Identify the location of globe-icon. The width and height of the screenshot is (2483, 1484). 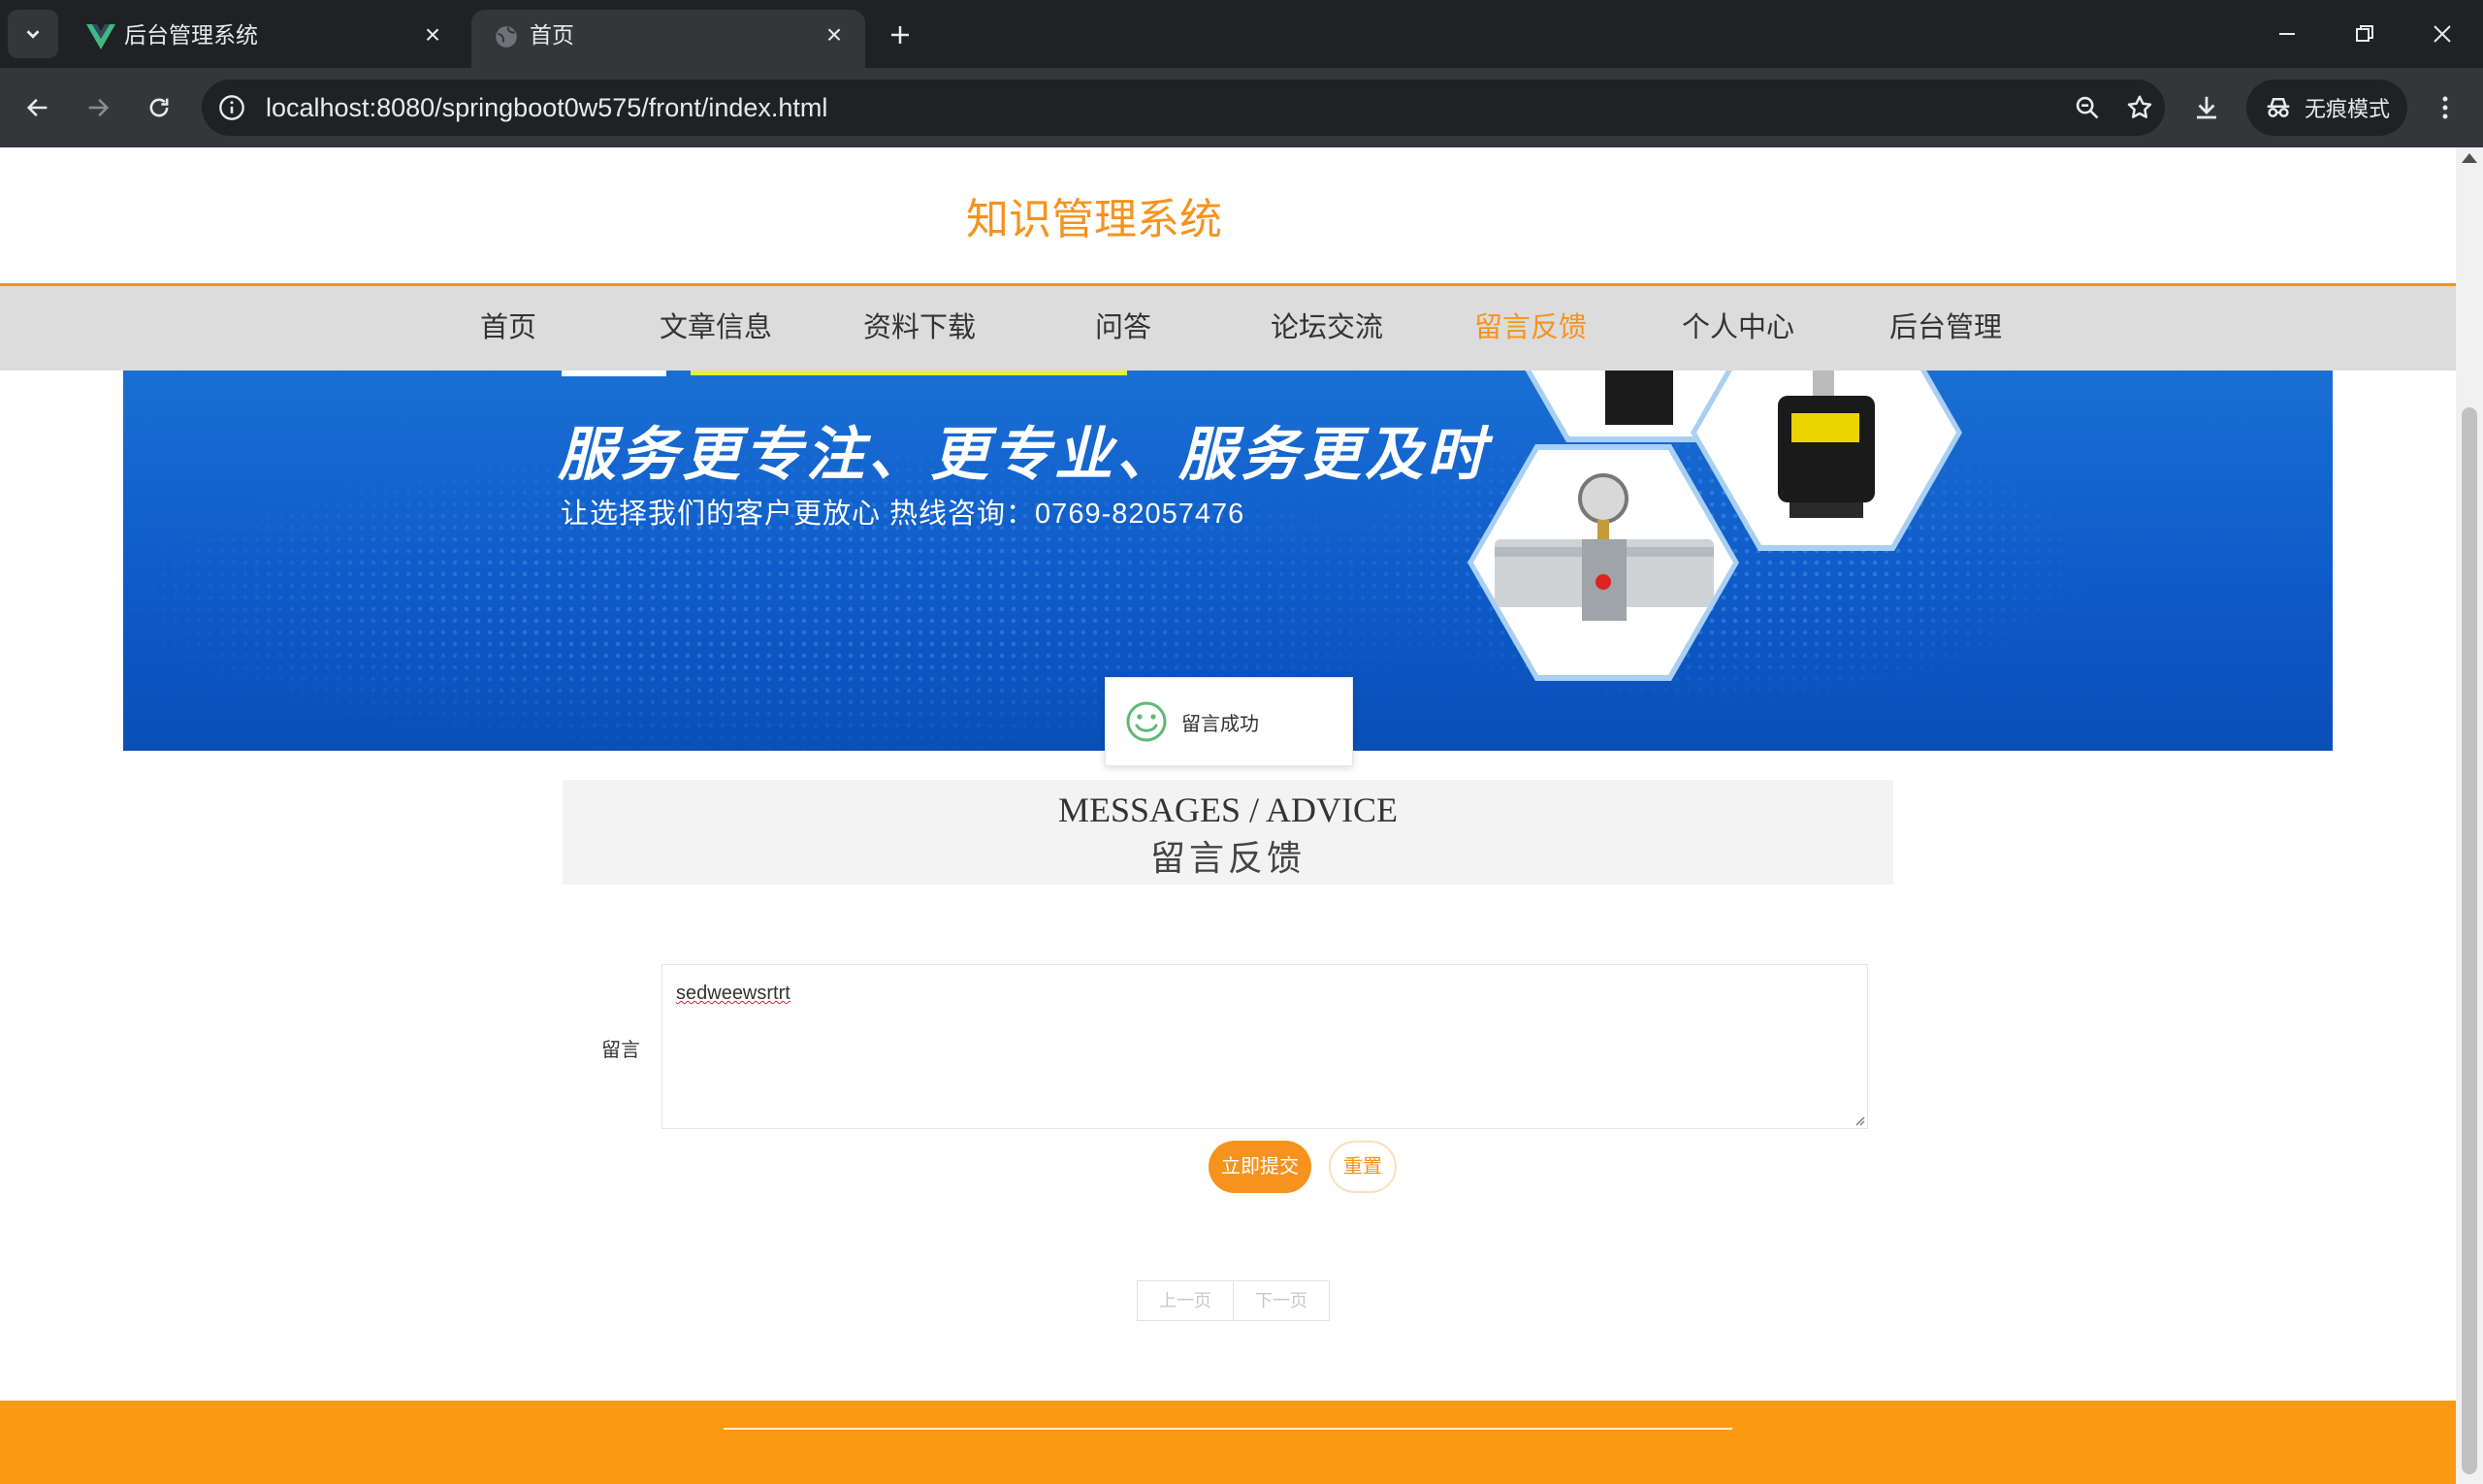
(507, 36).